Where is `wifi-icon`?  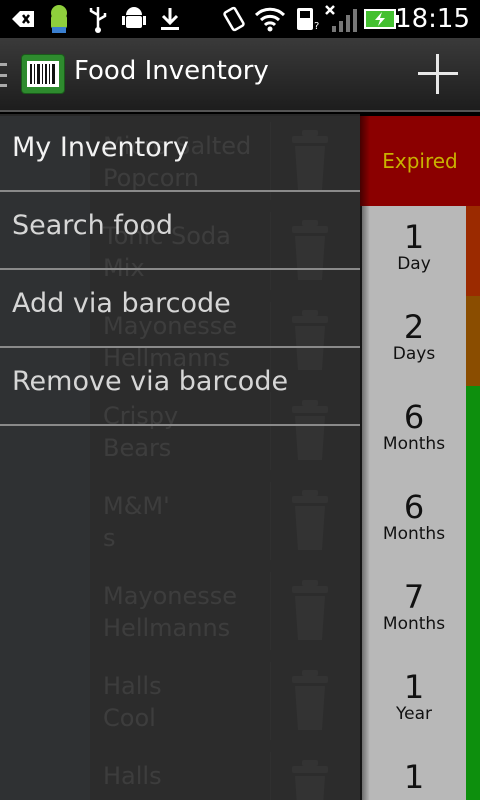 wifi-icon is located at coordinates (270, 19).